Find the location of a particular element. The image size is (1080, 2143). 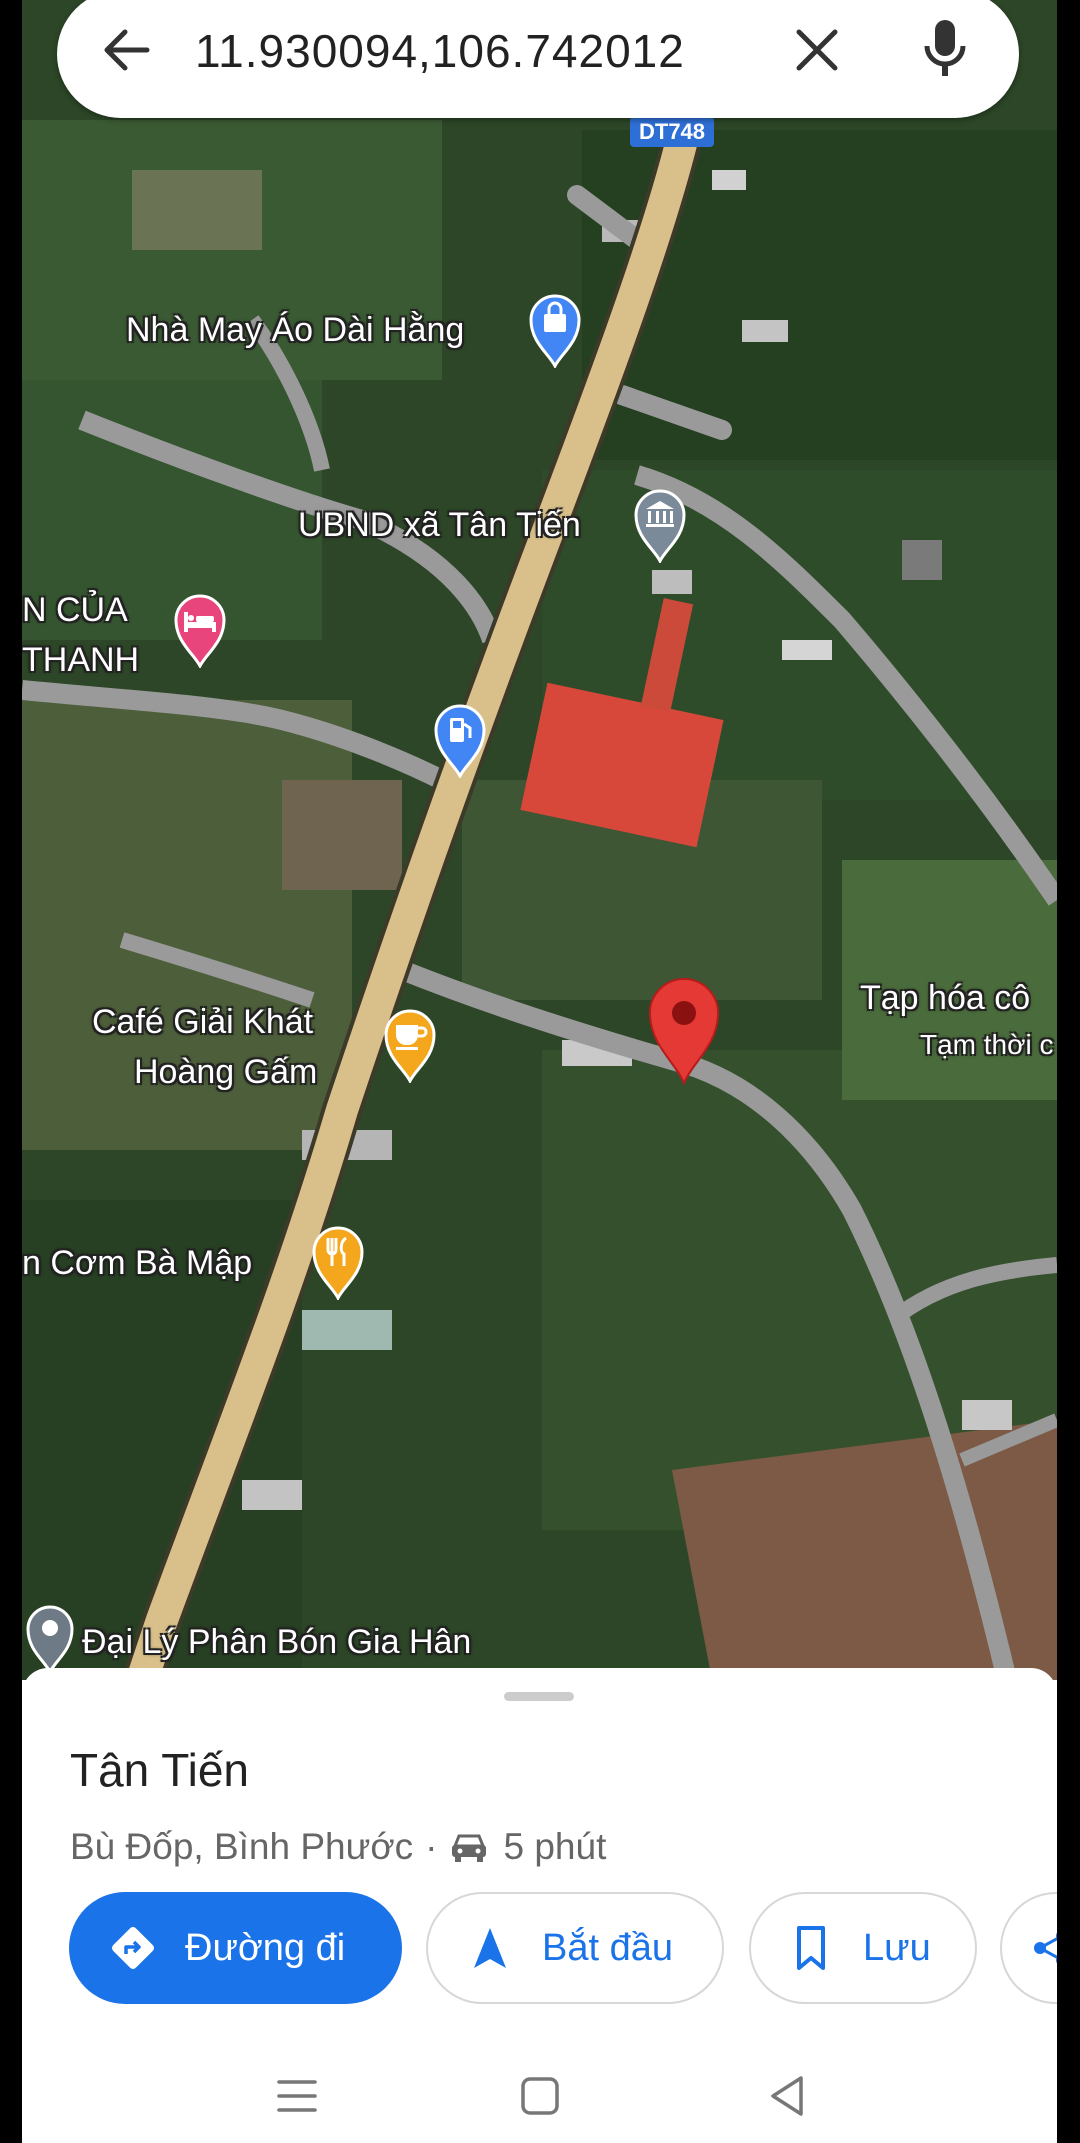

car-icon is located at coordinates (469, 1848).